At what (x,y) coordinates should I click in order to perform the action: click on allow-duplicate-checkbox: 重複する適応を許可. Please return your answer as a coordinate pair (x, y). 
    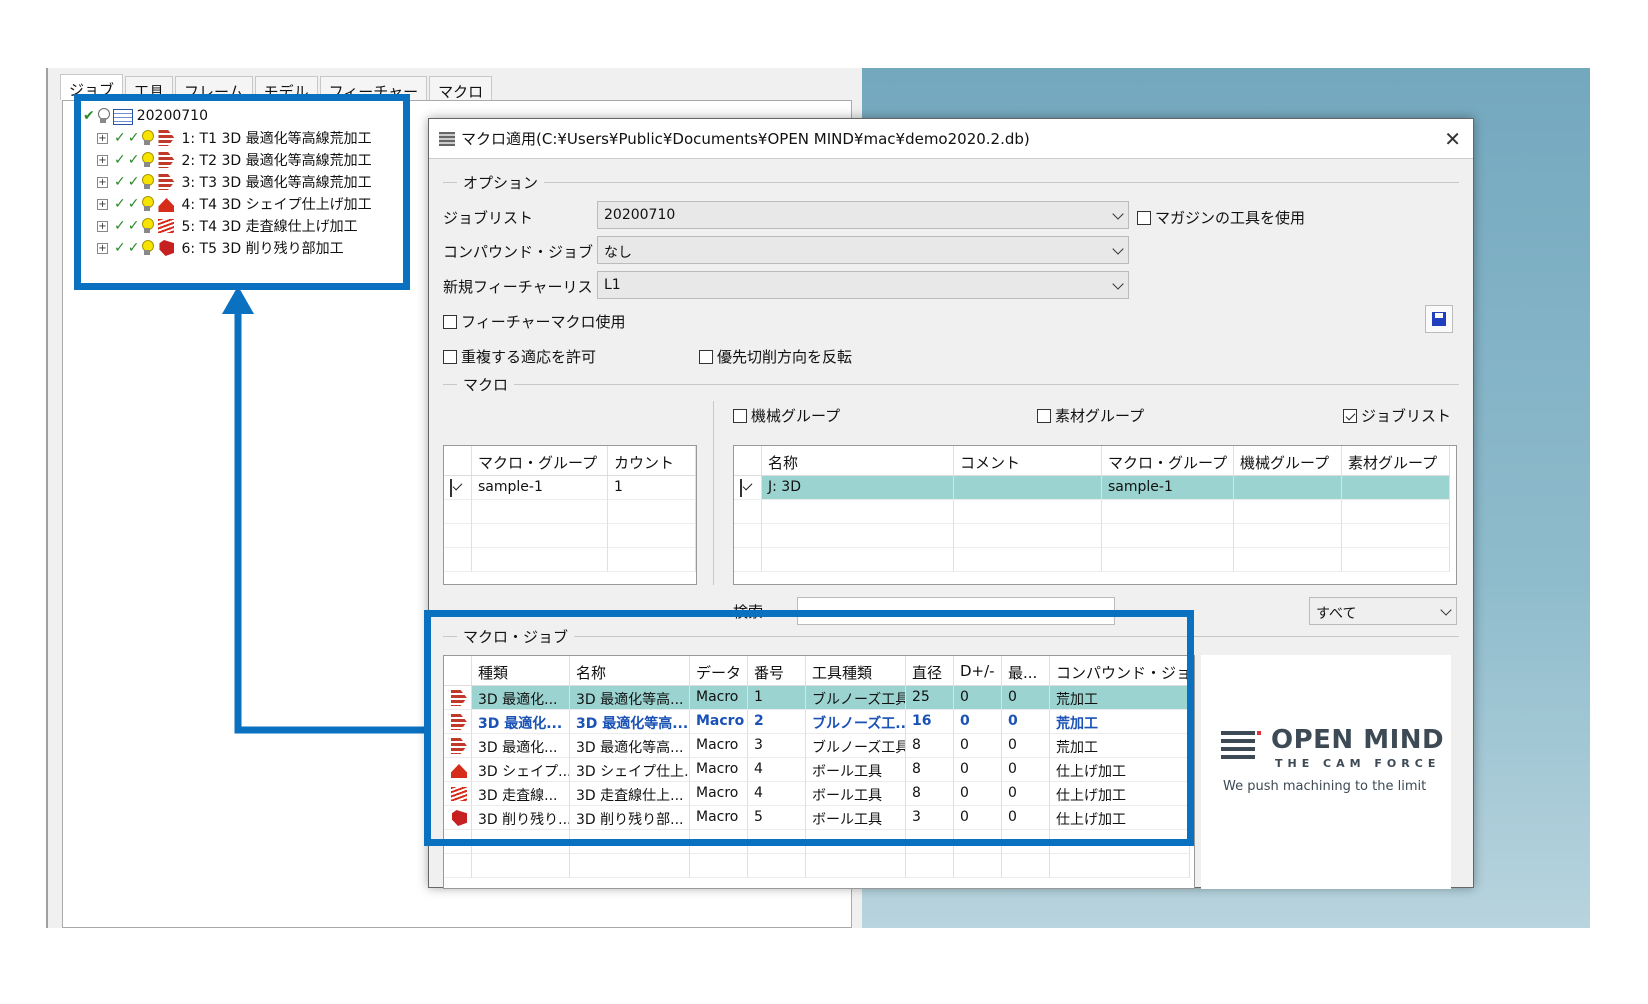
    Looking at the image, I should click on (519, 356).